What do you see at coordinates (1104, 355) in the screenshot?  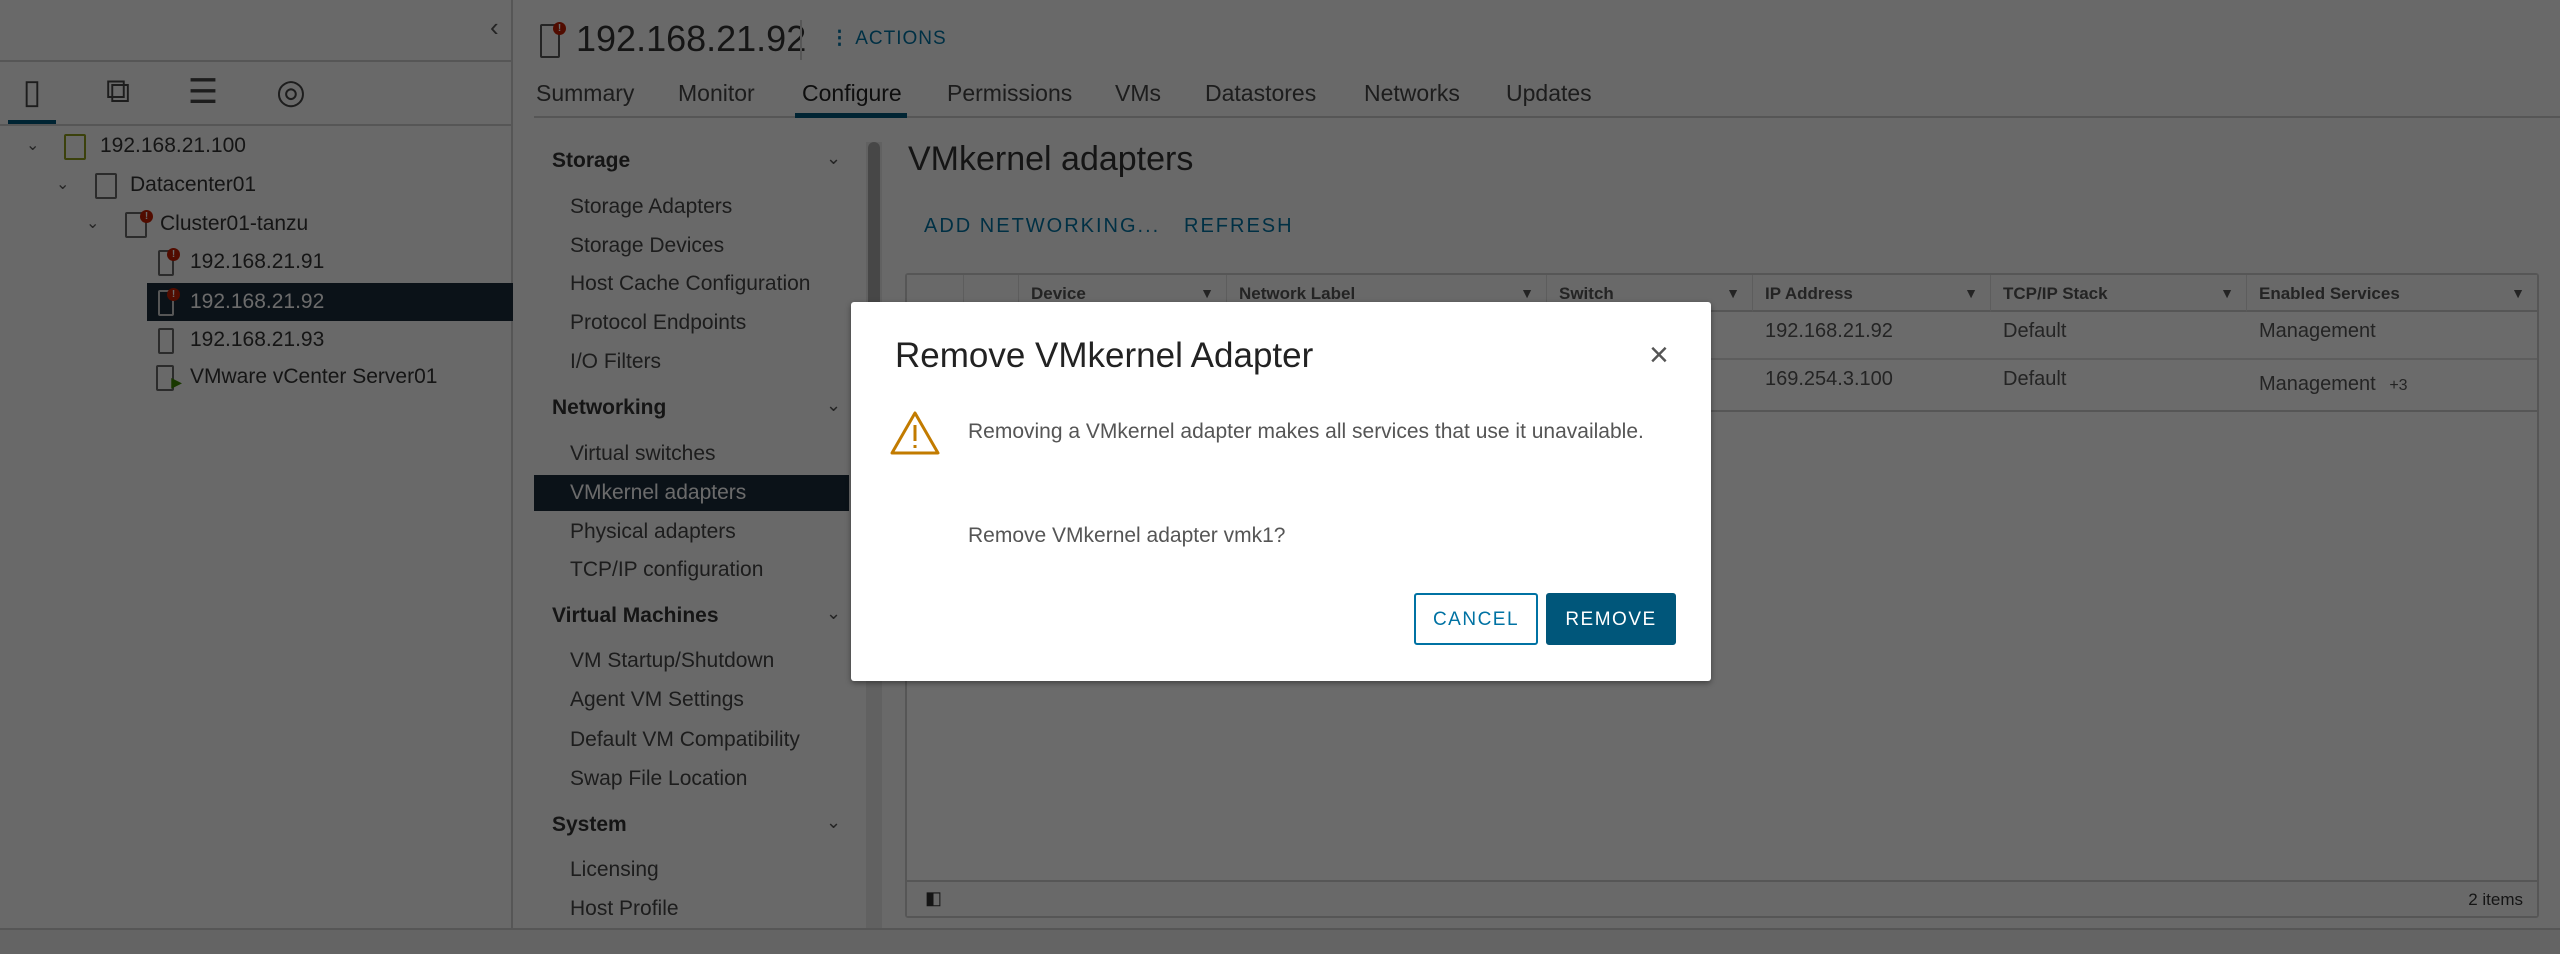 I see `dialog-title: Remove VMkernel Adapter` at bounding box center [1104, 355].